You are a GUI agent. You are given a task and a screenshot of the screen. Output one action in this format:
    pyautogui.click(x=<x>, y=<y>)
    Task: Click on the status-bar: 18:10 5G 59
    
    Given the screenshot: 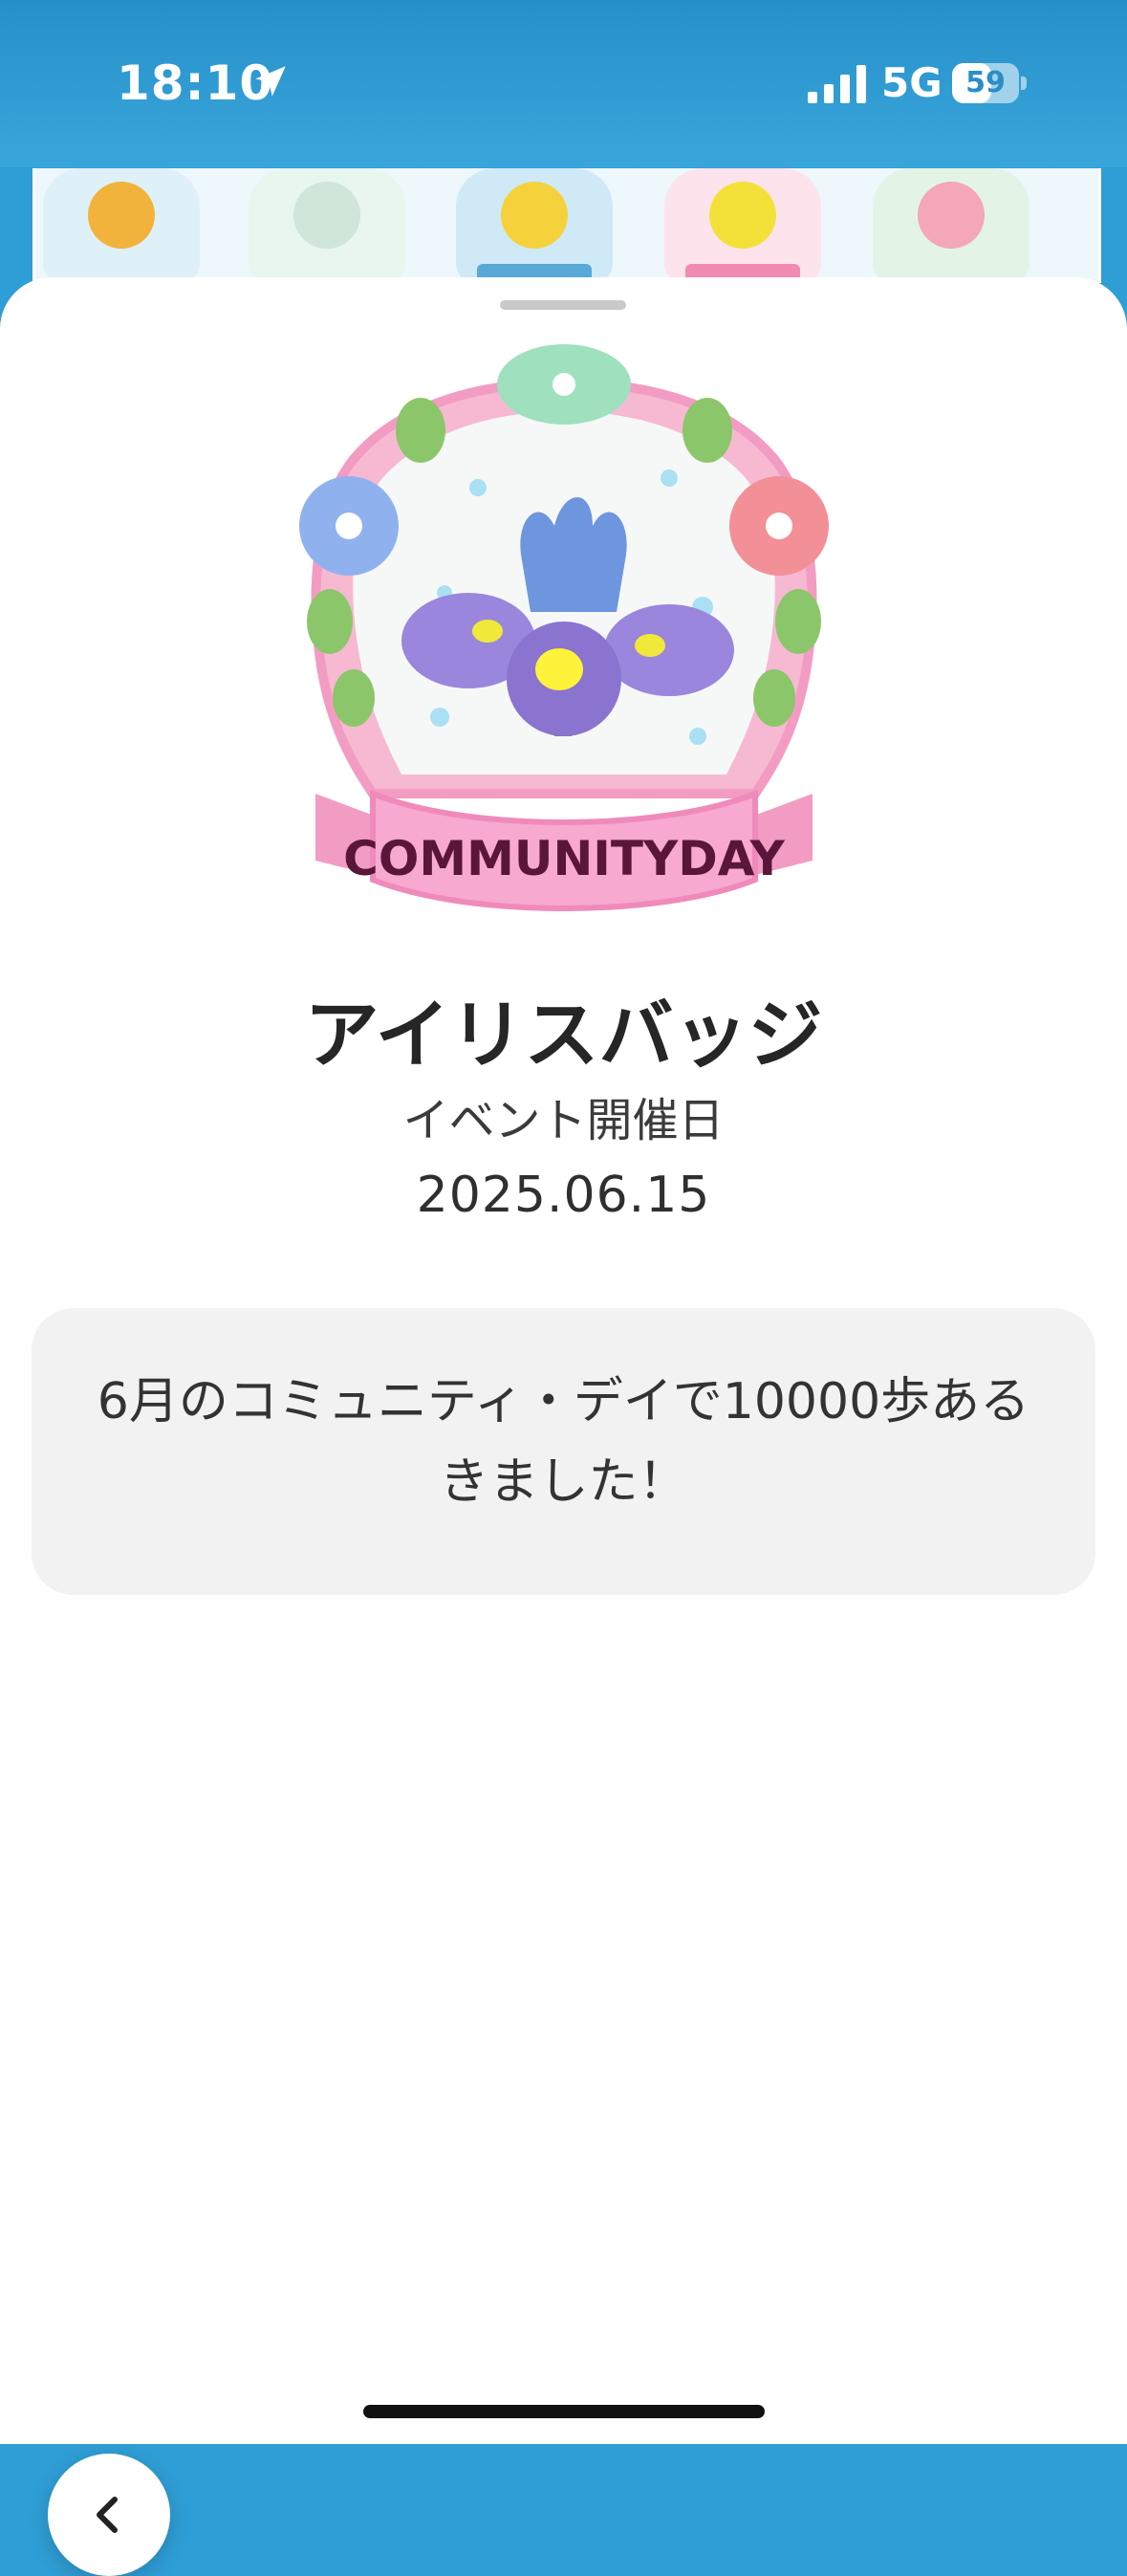 What is the action you would take?
    pyautogui.click(x=563, y=83)
    